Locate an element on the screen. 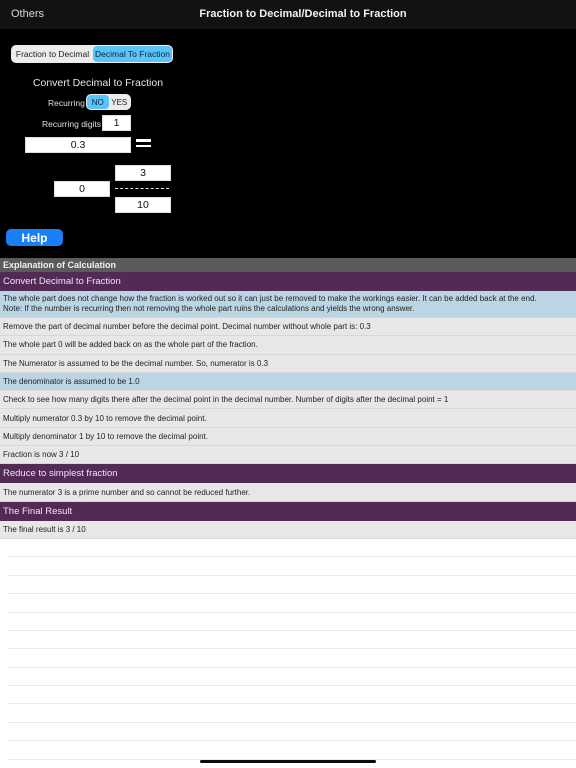  segment-fraction-to-decimal: Fraction to Decimal is located at coordinates (52, 54).